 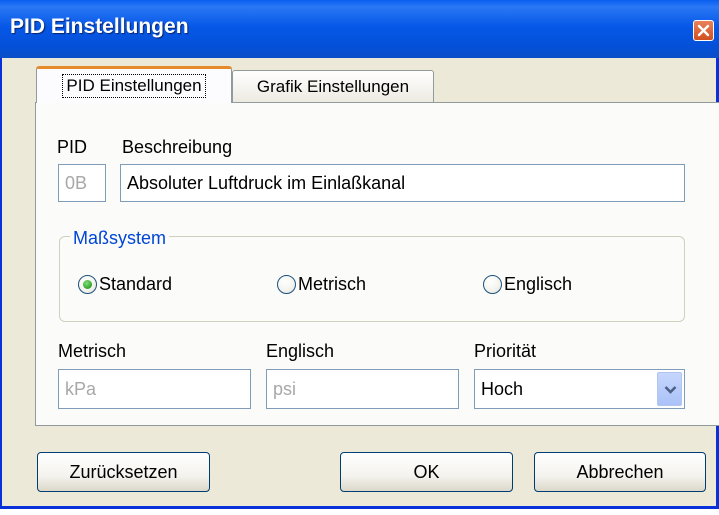 What do you see at coordinates (99, 26) in the screenshot?
I see `window-title: PID Einstellungen` at bounding box center [99, 26].